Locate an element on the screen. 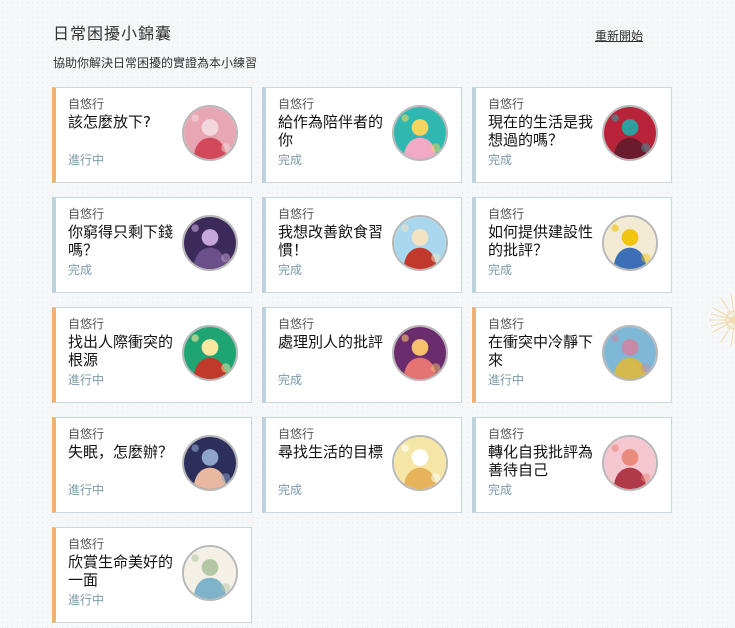 Image resolution: width=735 pixels, height=628 pixels. exercise-card: 自悠行轉化自我批評為善待自己完成 is located at coordinates (572, 465).